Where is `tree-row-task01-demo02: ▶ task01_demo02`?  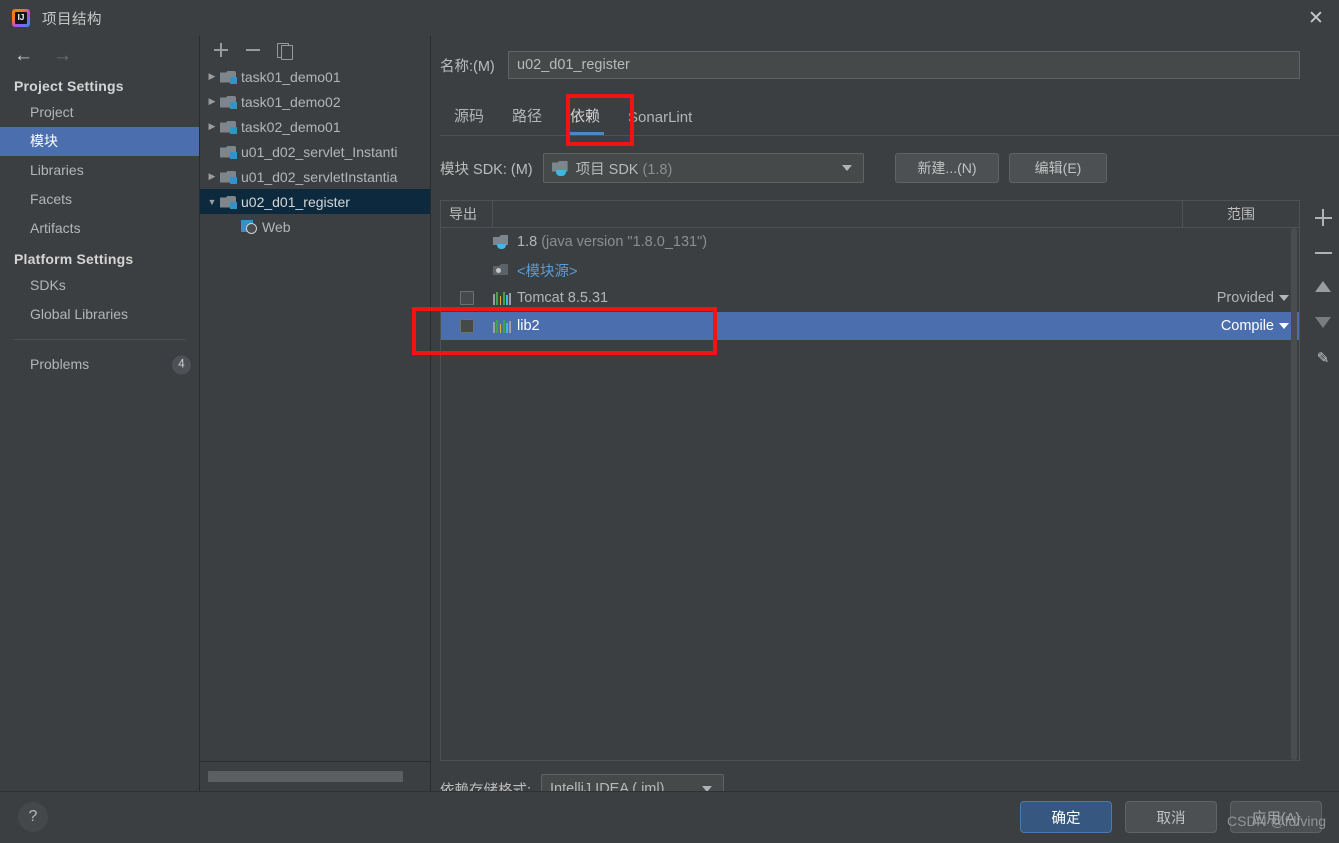
tree-row-task01-demo02: ▶ task01_demo02 is located at coordinates (315, 101).